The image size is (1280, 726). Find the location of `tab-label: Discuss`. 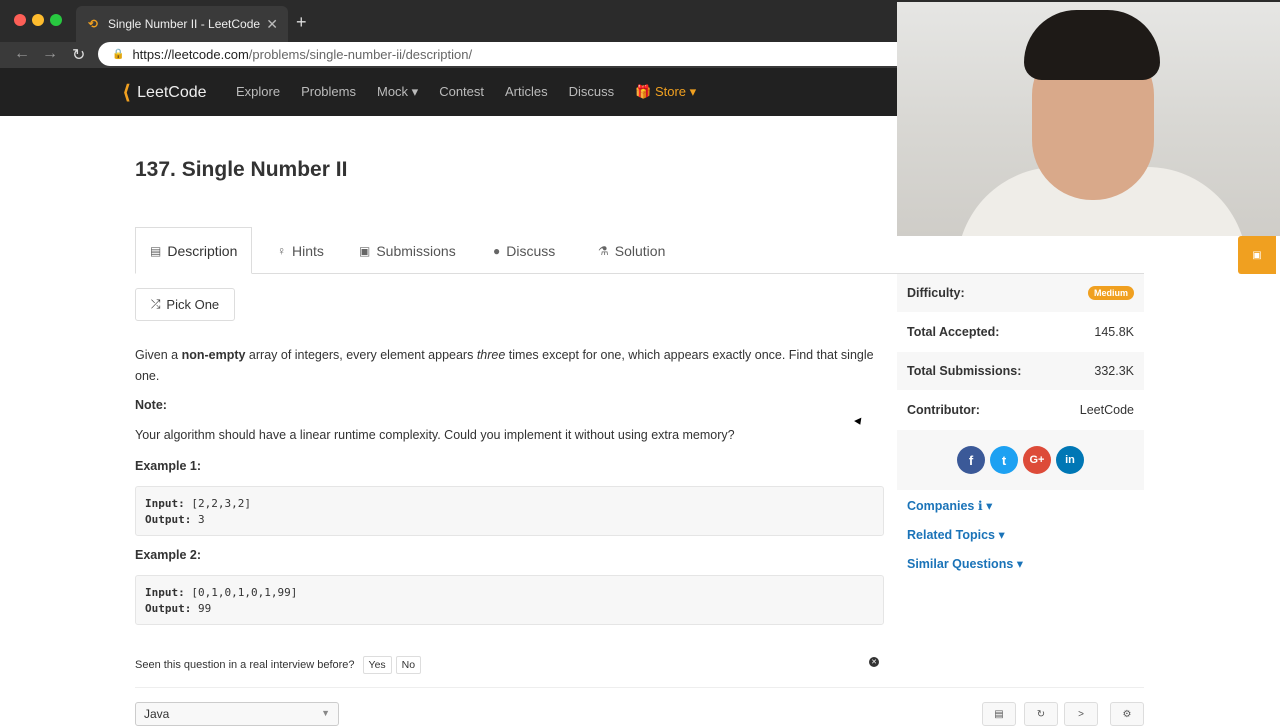

tab-label: Discuss is located at coordinates (531, 250).